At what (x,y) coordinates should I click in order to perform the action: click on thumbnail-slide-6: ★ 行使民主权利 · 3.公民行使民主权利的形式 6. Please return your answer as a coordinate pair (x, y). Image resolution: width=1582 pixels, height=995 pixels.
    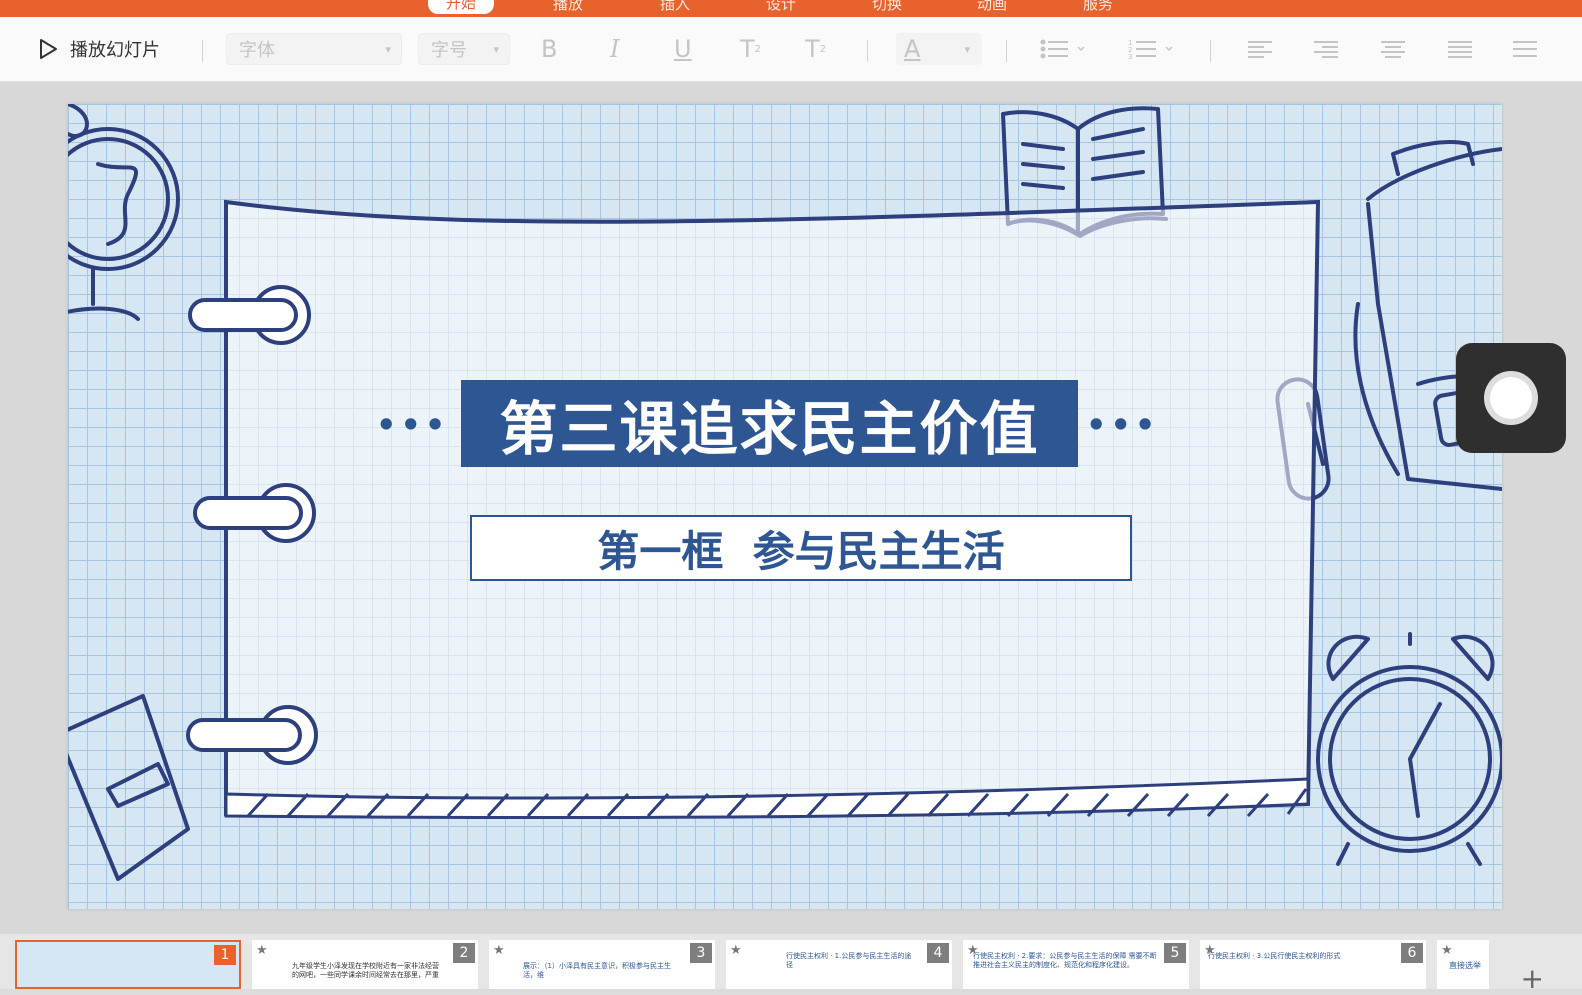
    Looking at the image, I should click on (1313, 964).